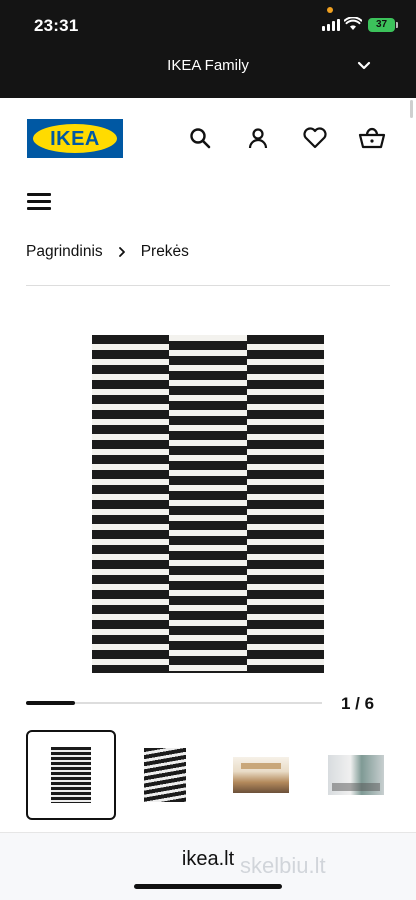 The width and height of the screenshot is (416, 900). Describe the element at coordinates (330, 10) in the screenshot. I see `privacy-indicator-dot` at that location.